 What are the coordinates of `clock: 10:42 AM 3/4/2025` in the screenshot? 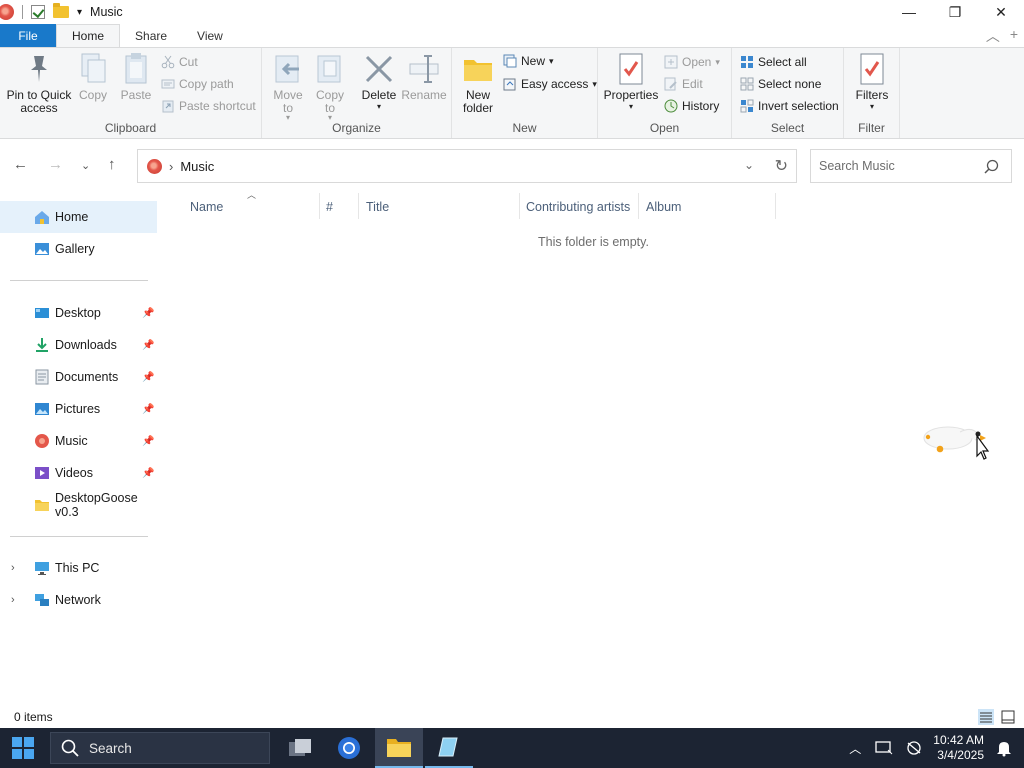 It's located at (958, 748).